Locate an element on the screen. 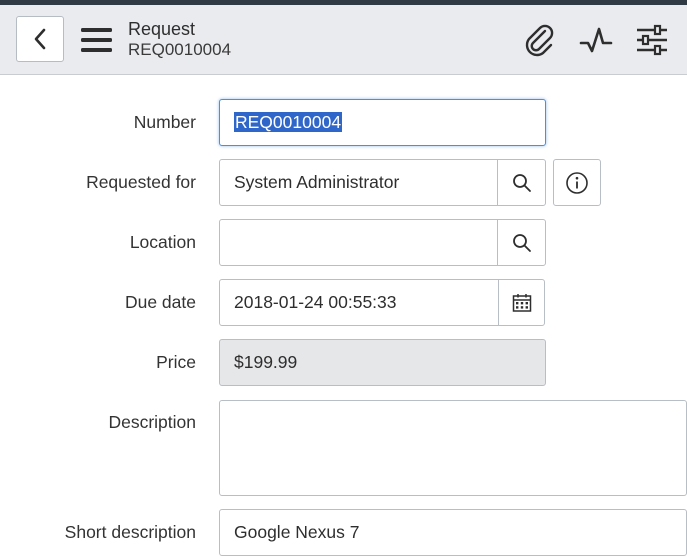 Image resolution: width=687 pixels, height=557 pixels. activity-button is located at coordinates (596, 40).